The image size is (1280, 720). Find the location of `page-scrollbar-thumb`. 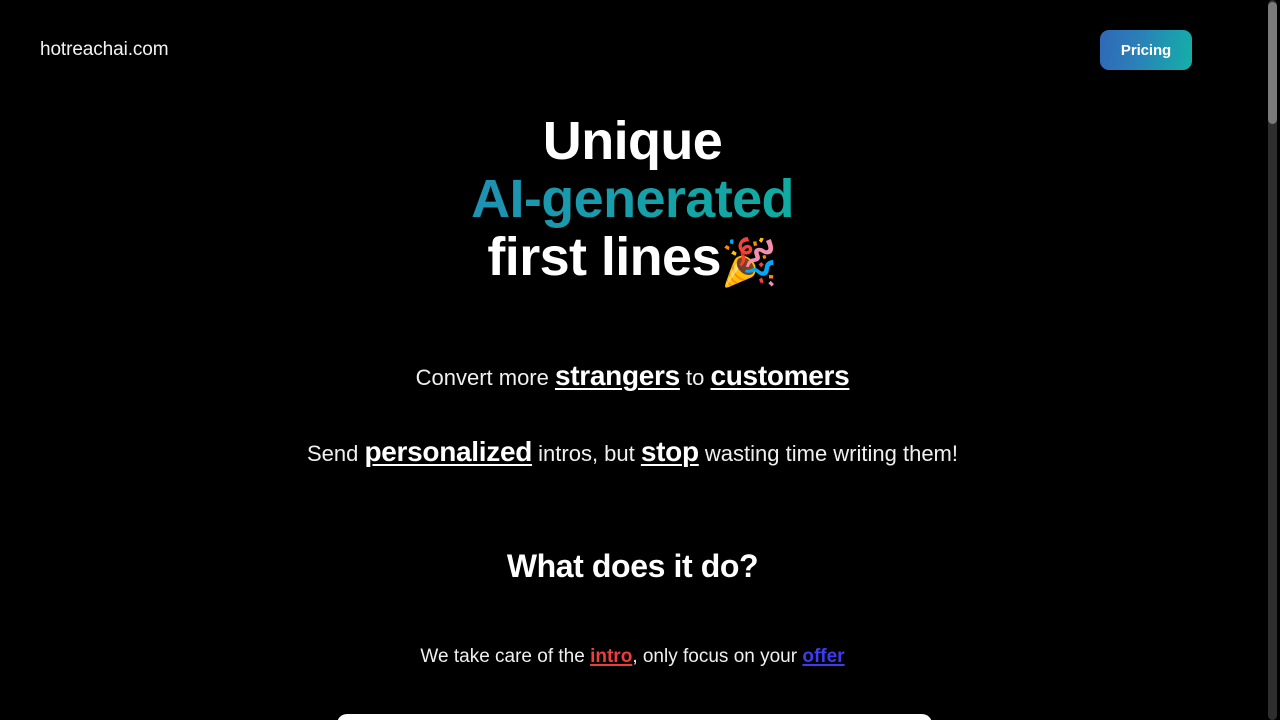

page-scrollbar-thumb is located at coordinates (1272, 63).